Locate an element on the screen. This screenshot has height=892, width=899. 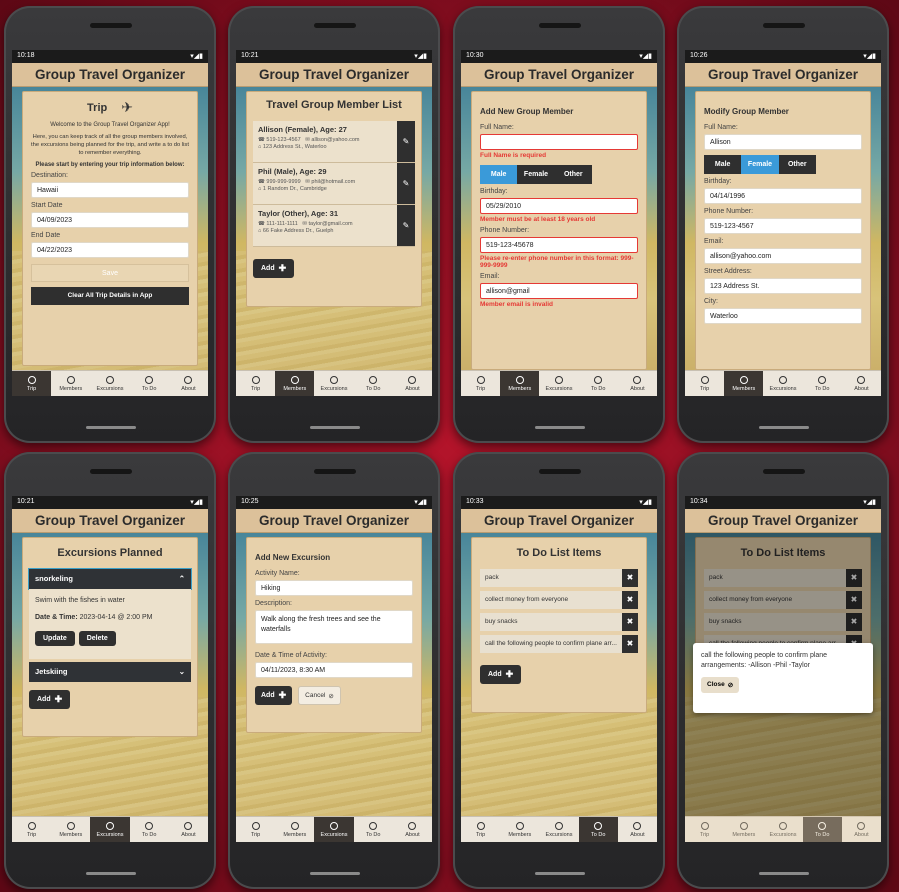
tab-label: Trip is located at coordinates (704, 834).